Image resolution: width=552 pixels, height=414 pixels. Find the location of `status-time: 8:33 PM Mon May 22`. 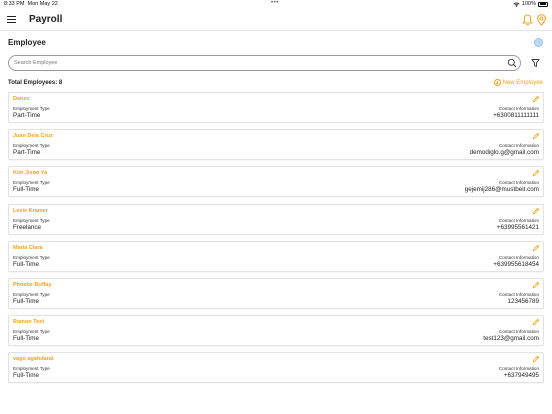

status-time: 8:33 PM Mon May 22 is located at coordinates (31, 4).